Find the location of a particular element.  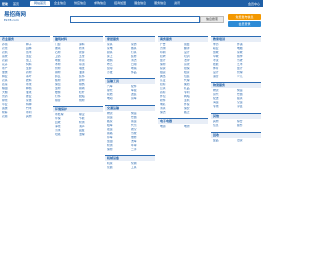

search-input is located at coordinates (135, 19).